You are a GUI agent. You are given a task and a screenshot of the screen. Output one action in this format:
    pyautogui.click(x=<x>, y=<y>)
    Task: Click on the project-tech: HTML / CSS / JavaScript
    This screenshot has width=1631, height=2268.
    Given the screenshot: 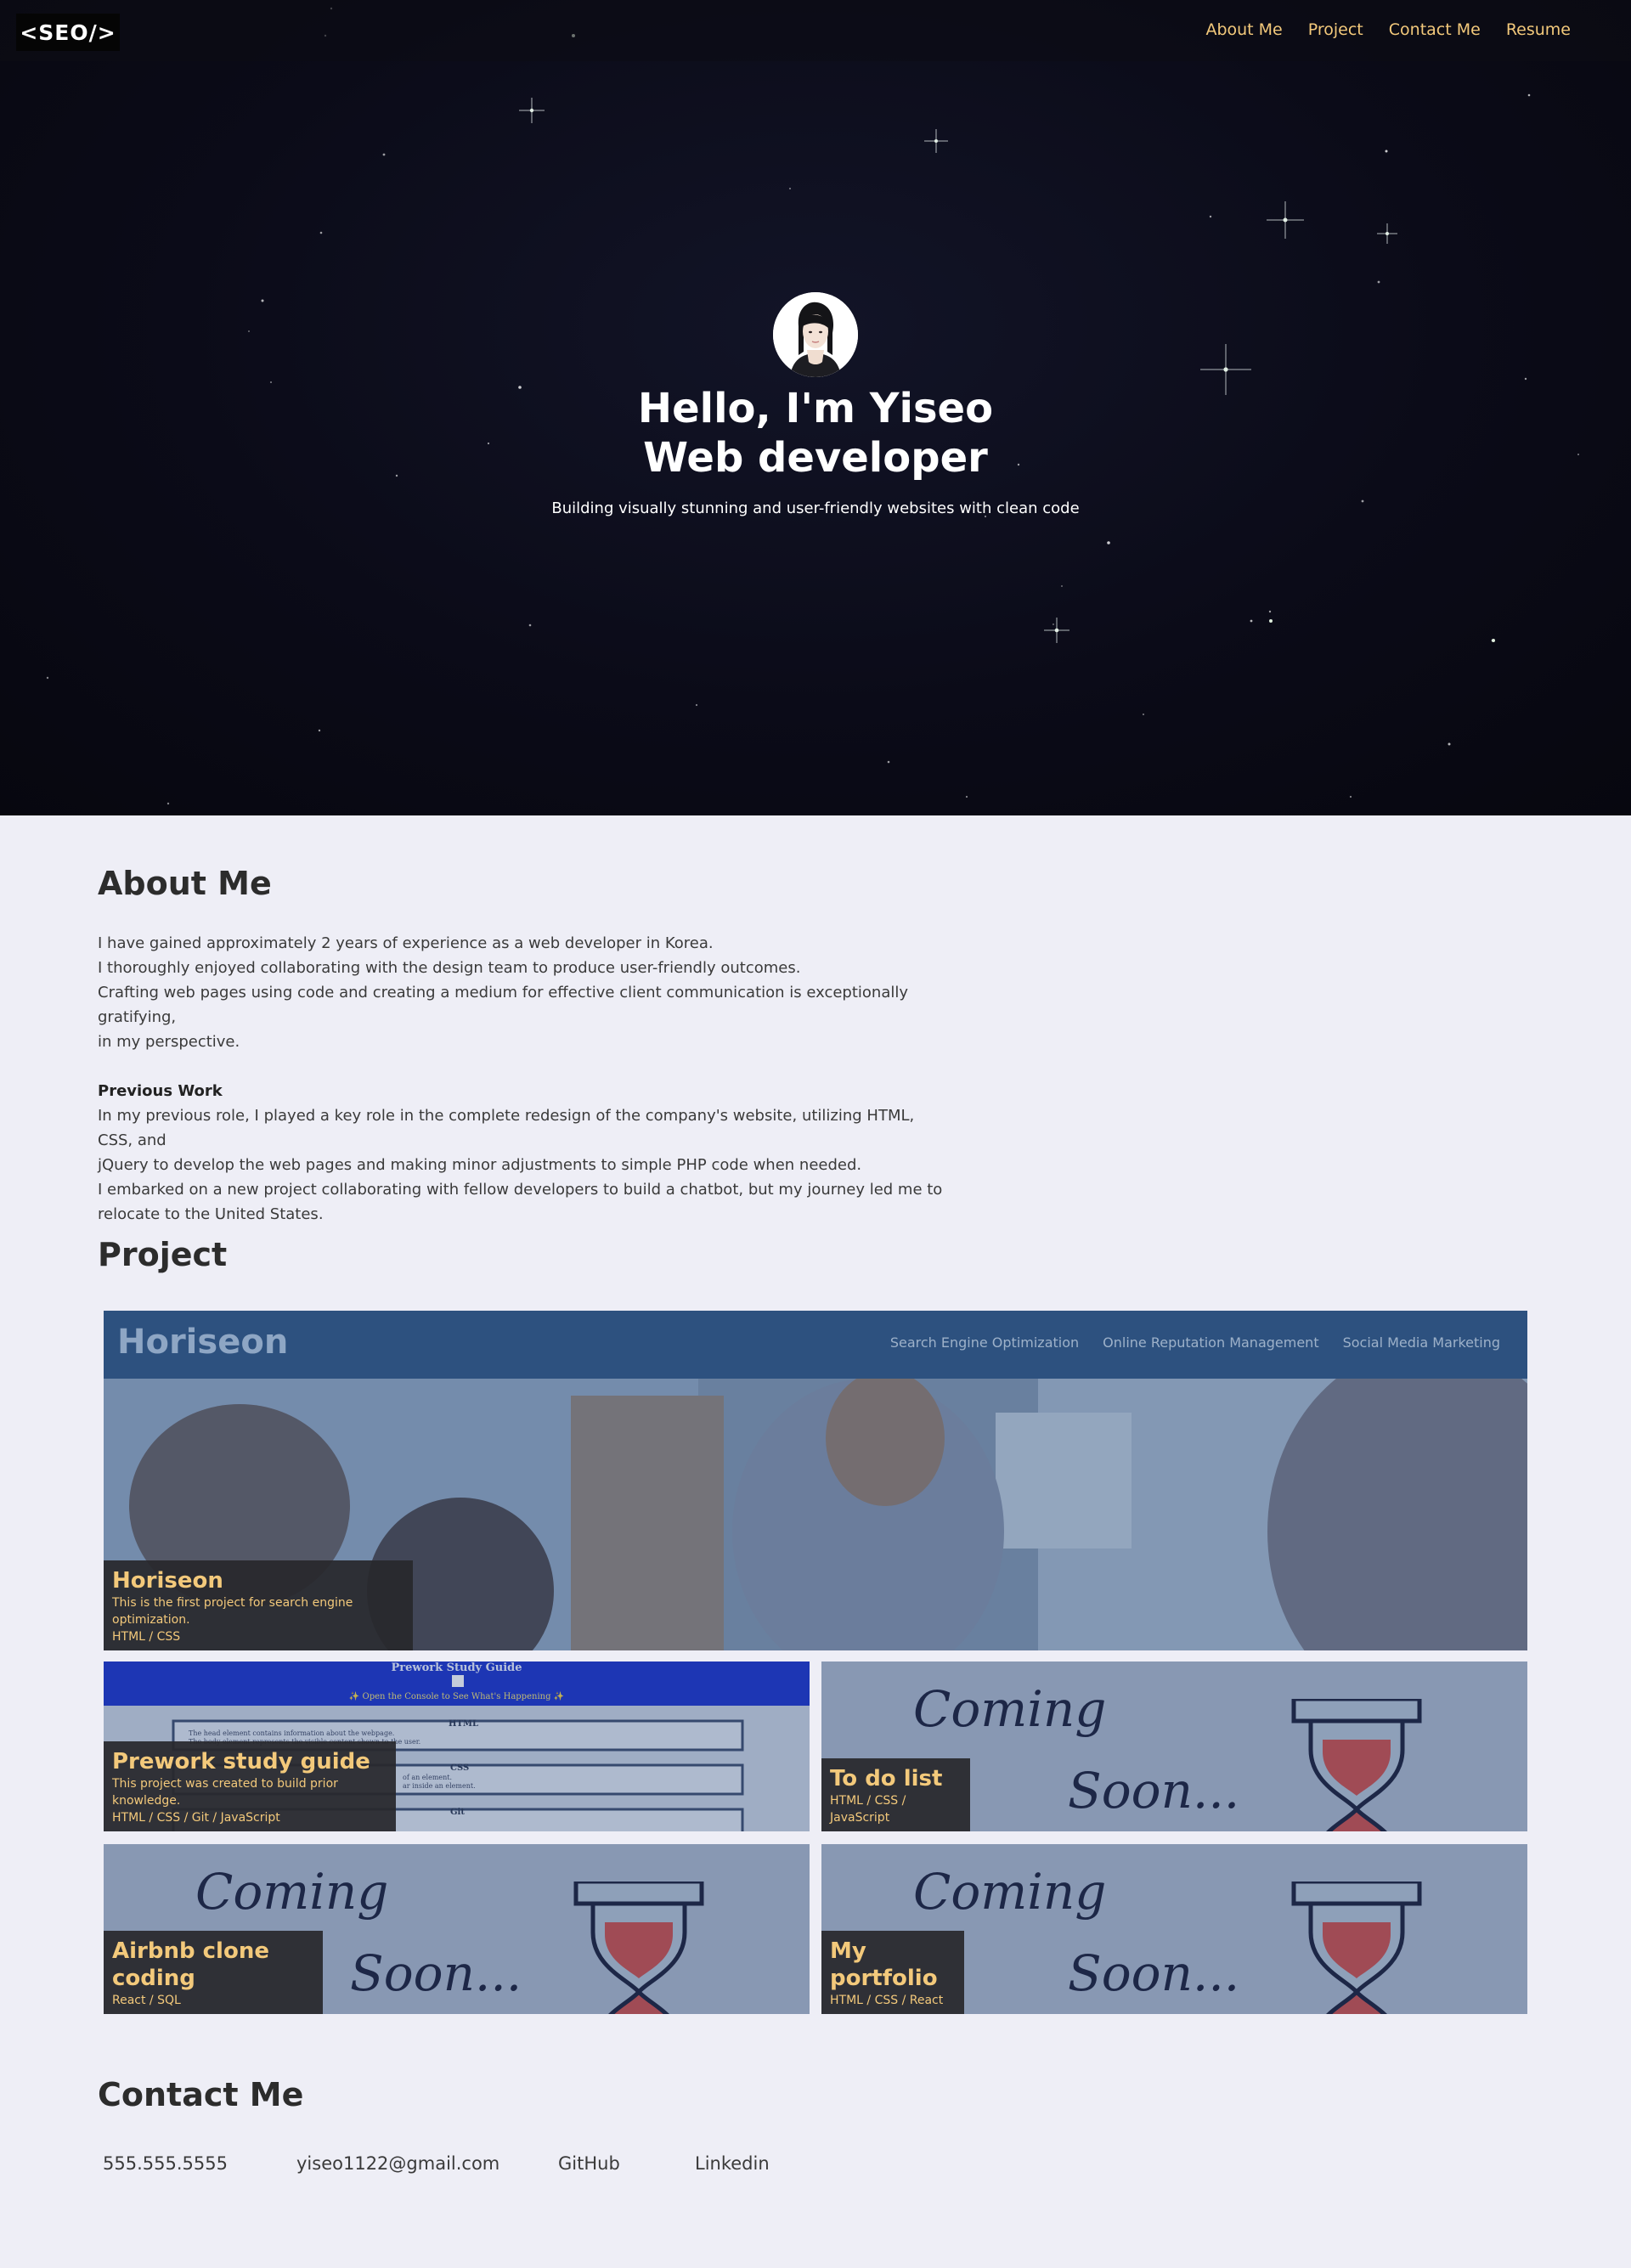 What is the action you would take?
    pyautogui.click(x=868, y=1809)
    